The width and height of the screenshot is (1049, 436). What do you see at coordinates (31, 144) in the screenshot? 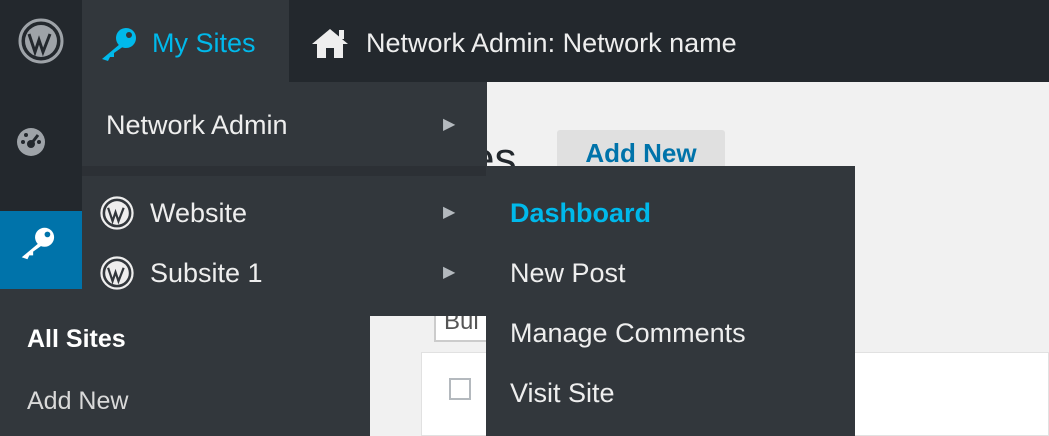
I see `dashboard-icon` at bounding box center [31, 144].